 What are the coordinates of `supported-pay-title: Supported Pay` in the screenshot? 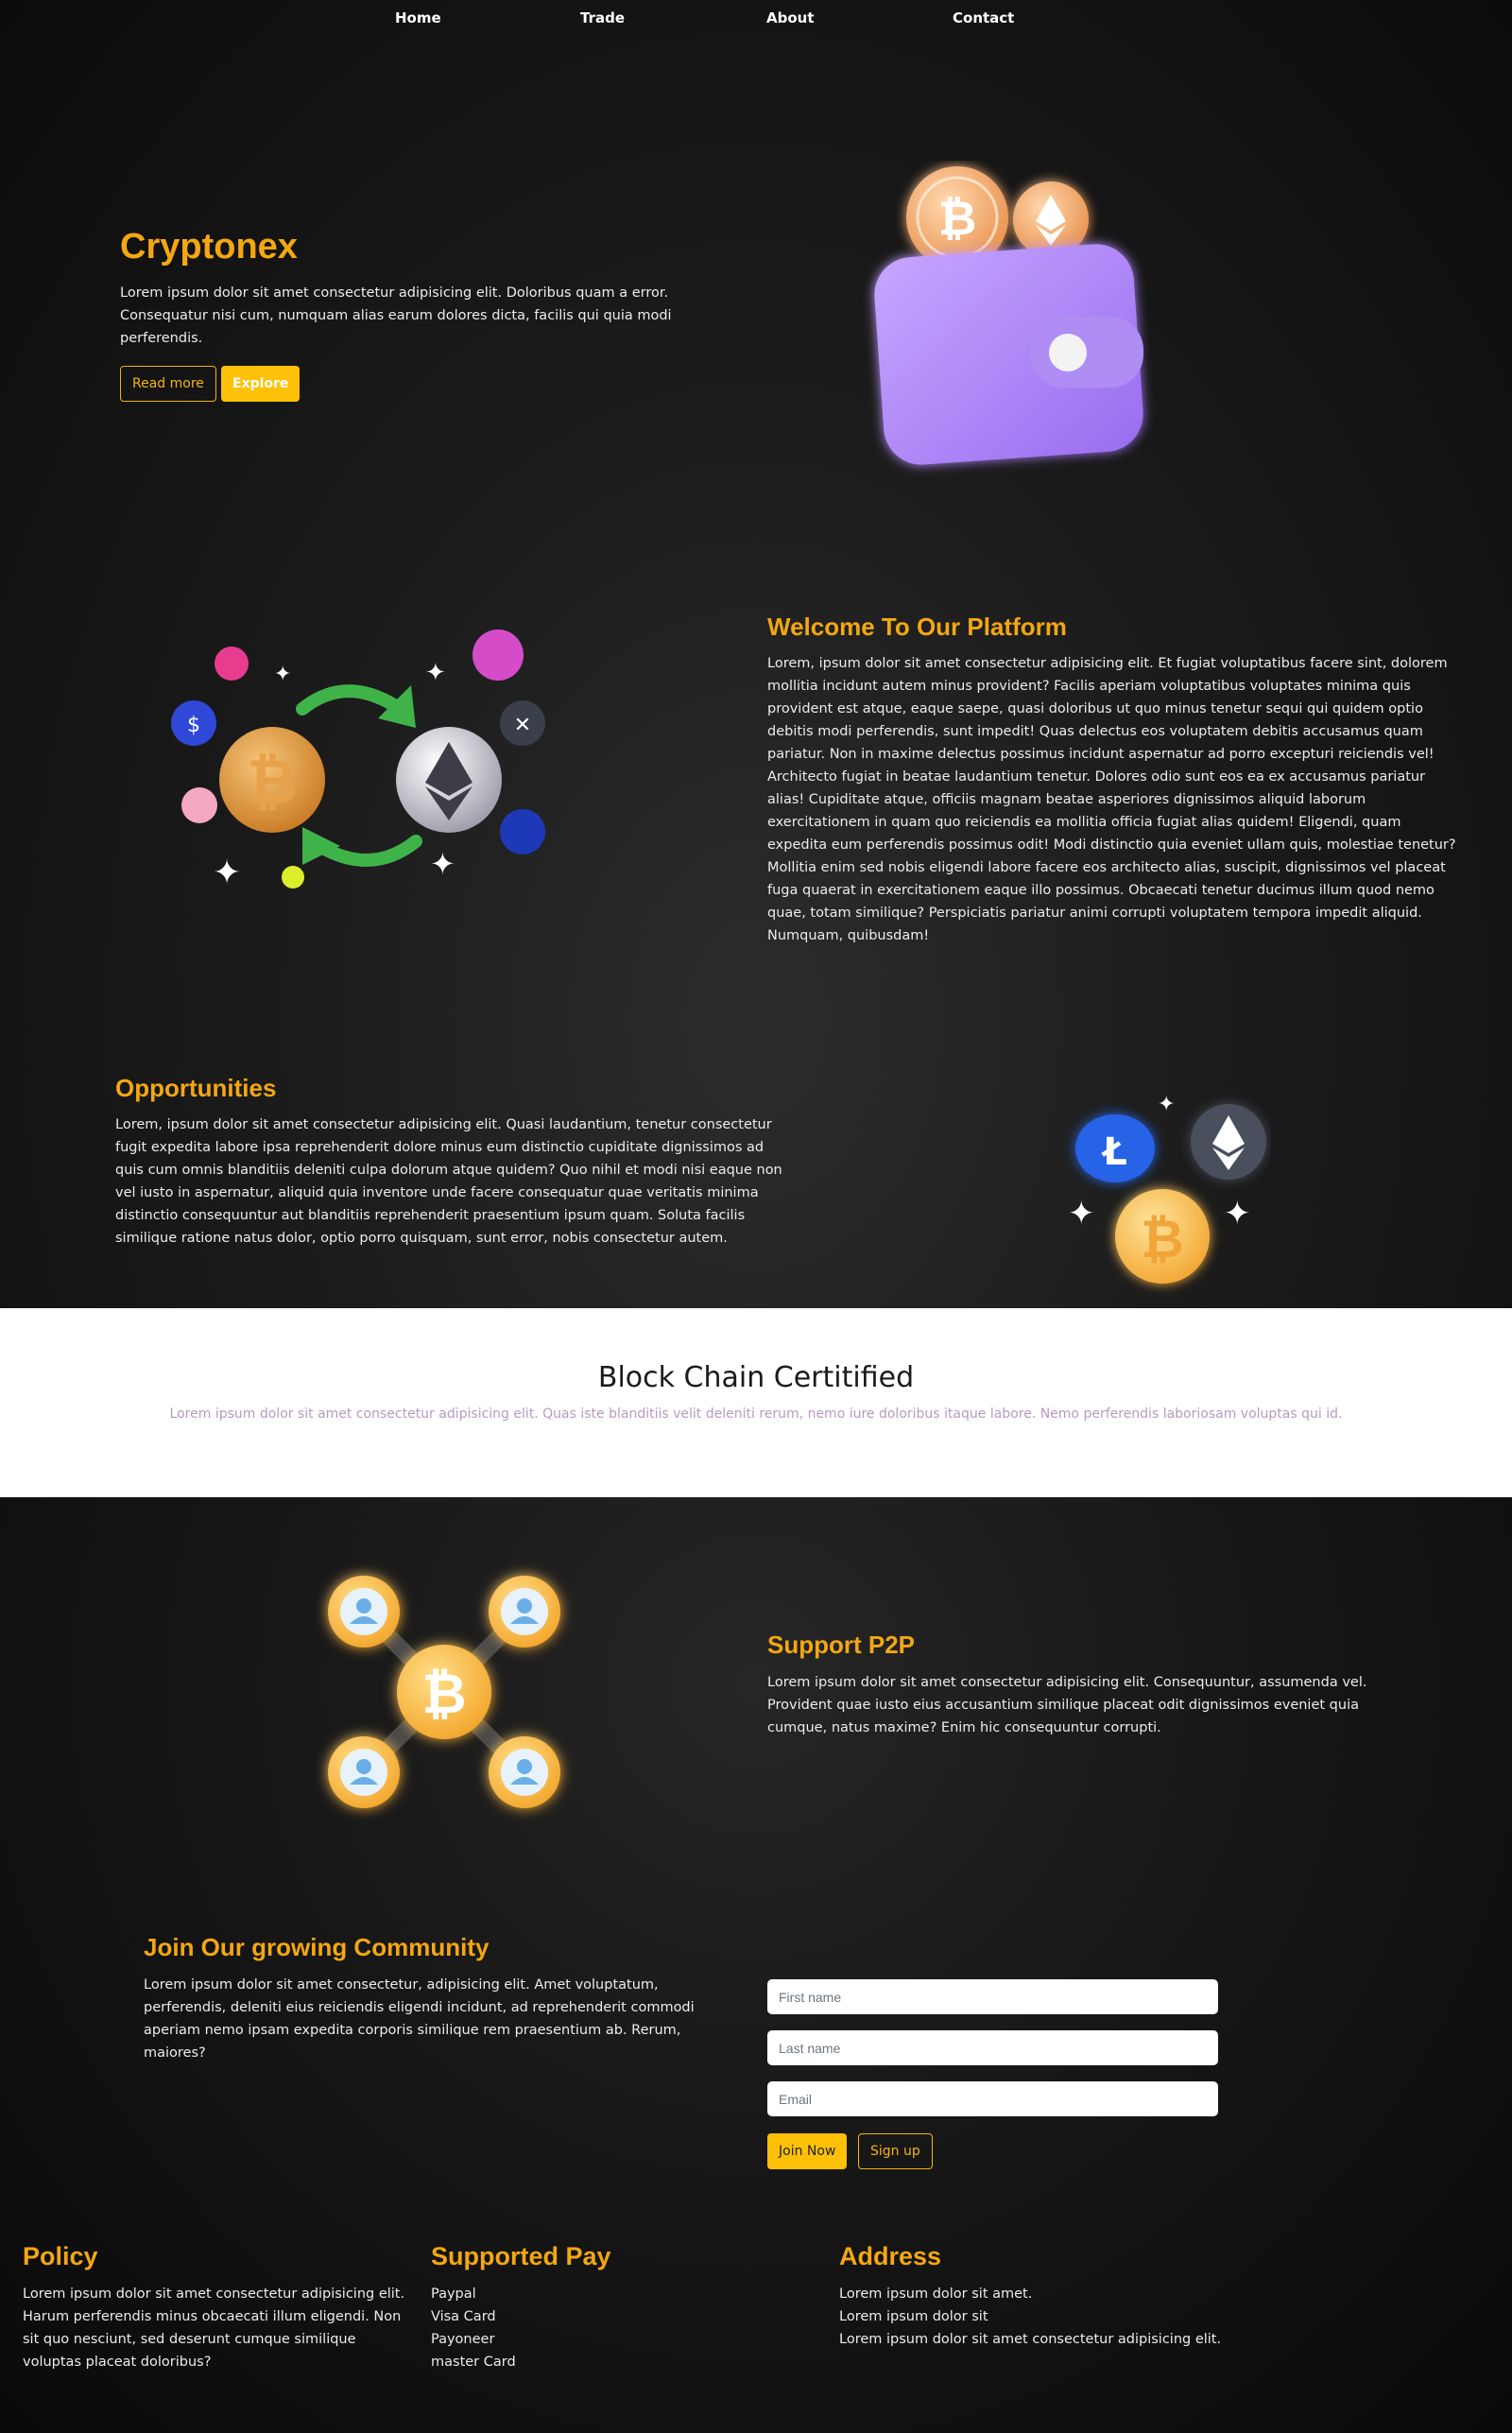 It's located at (521, 2256).